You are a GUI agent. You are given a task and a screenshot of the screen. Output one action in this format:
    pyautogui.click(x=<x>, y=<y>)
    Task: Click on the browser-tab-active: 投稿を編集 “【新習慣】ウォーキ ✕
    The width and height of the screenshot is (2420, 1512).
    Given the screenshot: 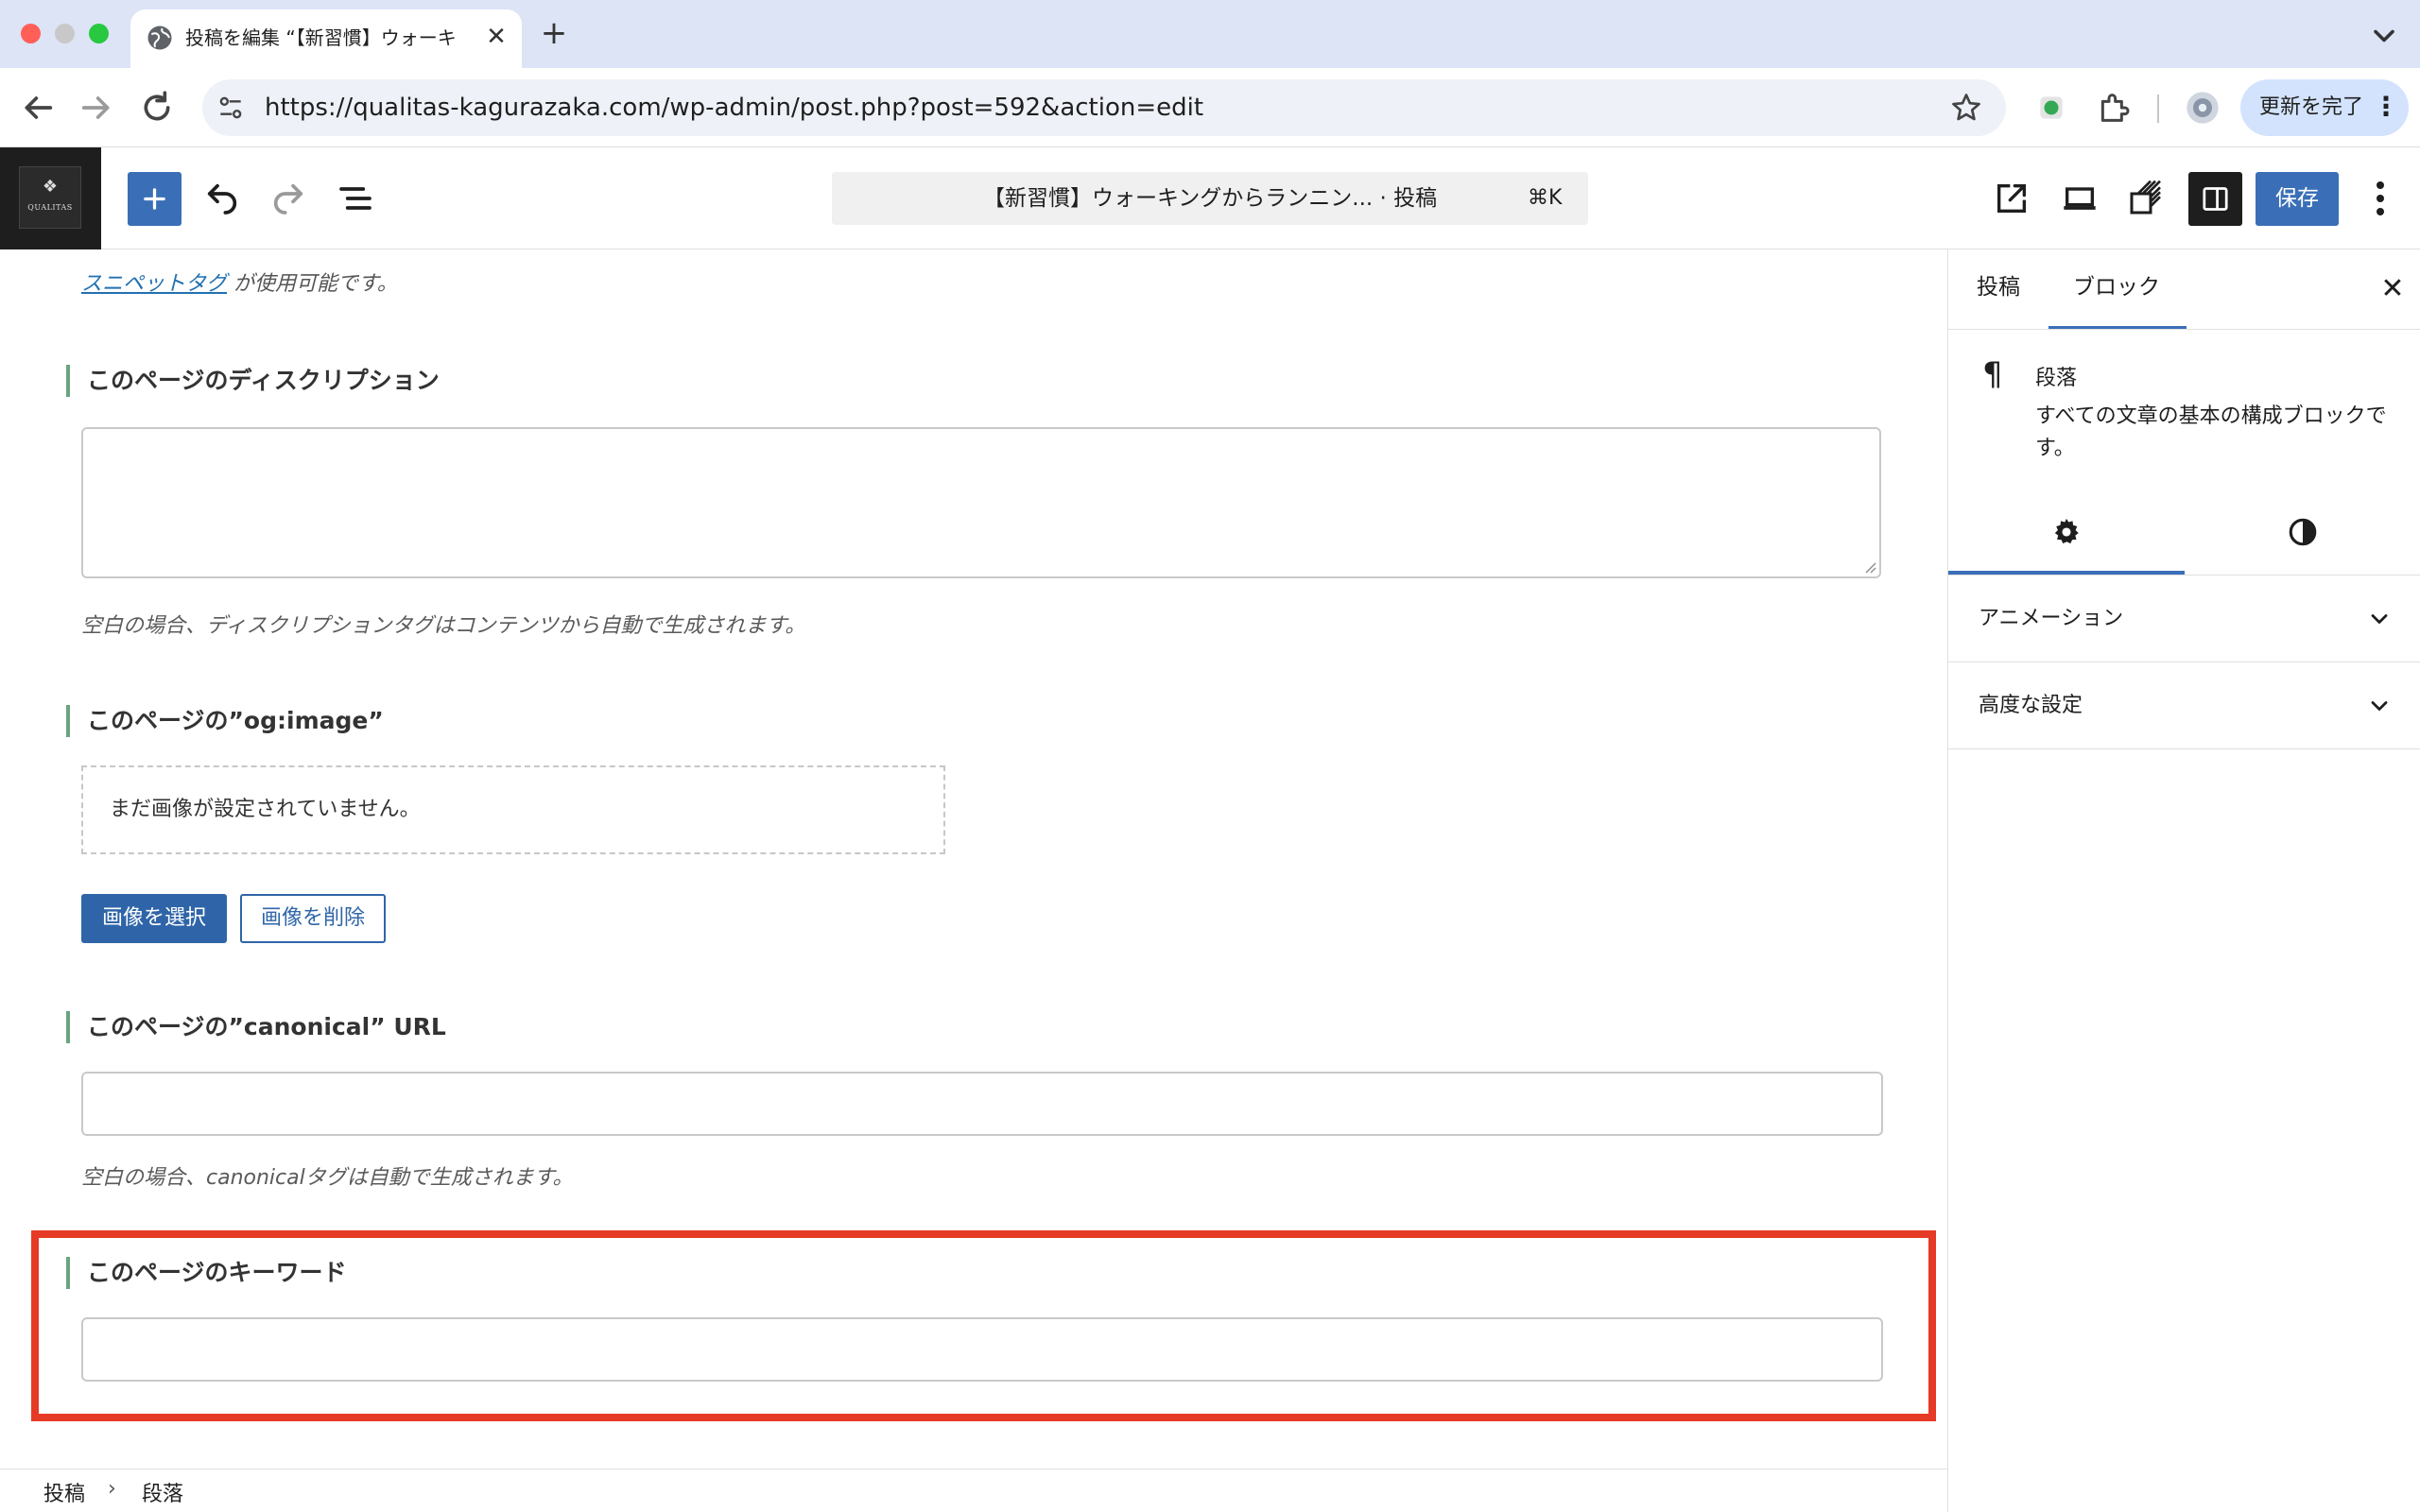 What is the action you would take?
    pyautogui.click(x=326, y=38)
    